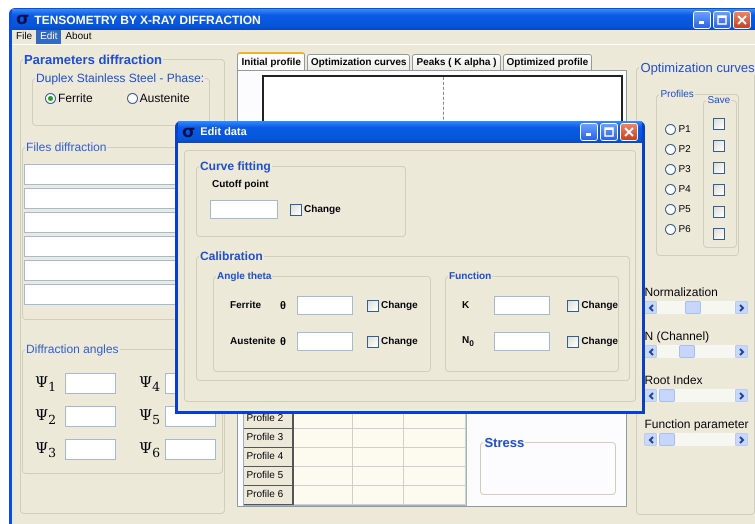 The image size is (755, 524). Describe the element at coordinates (149, 448) in the screenshot. I see `angle-label: Ψ$_{6}$` at that location.